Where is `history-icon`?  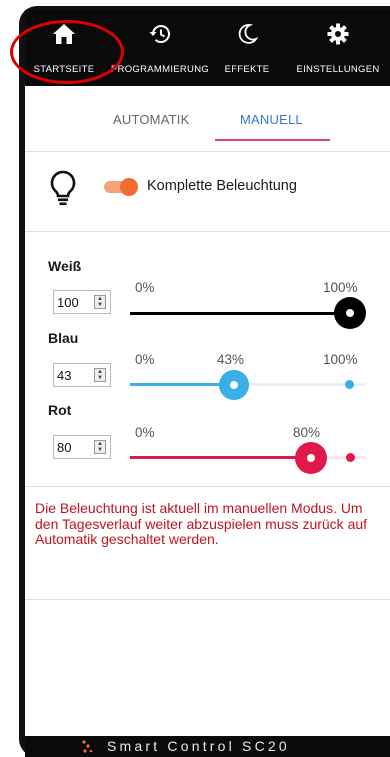
history-icon is located at coordinates (160, 34).